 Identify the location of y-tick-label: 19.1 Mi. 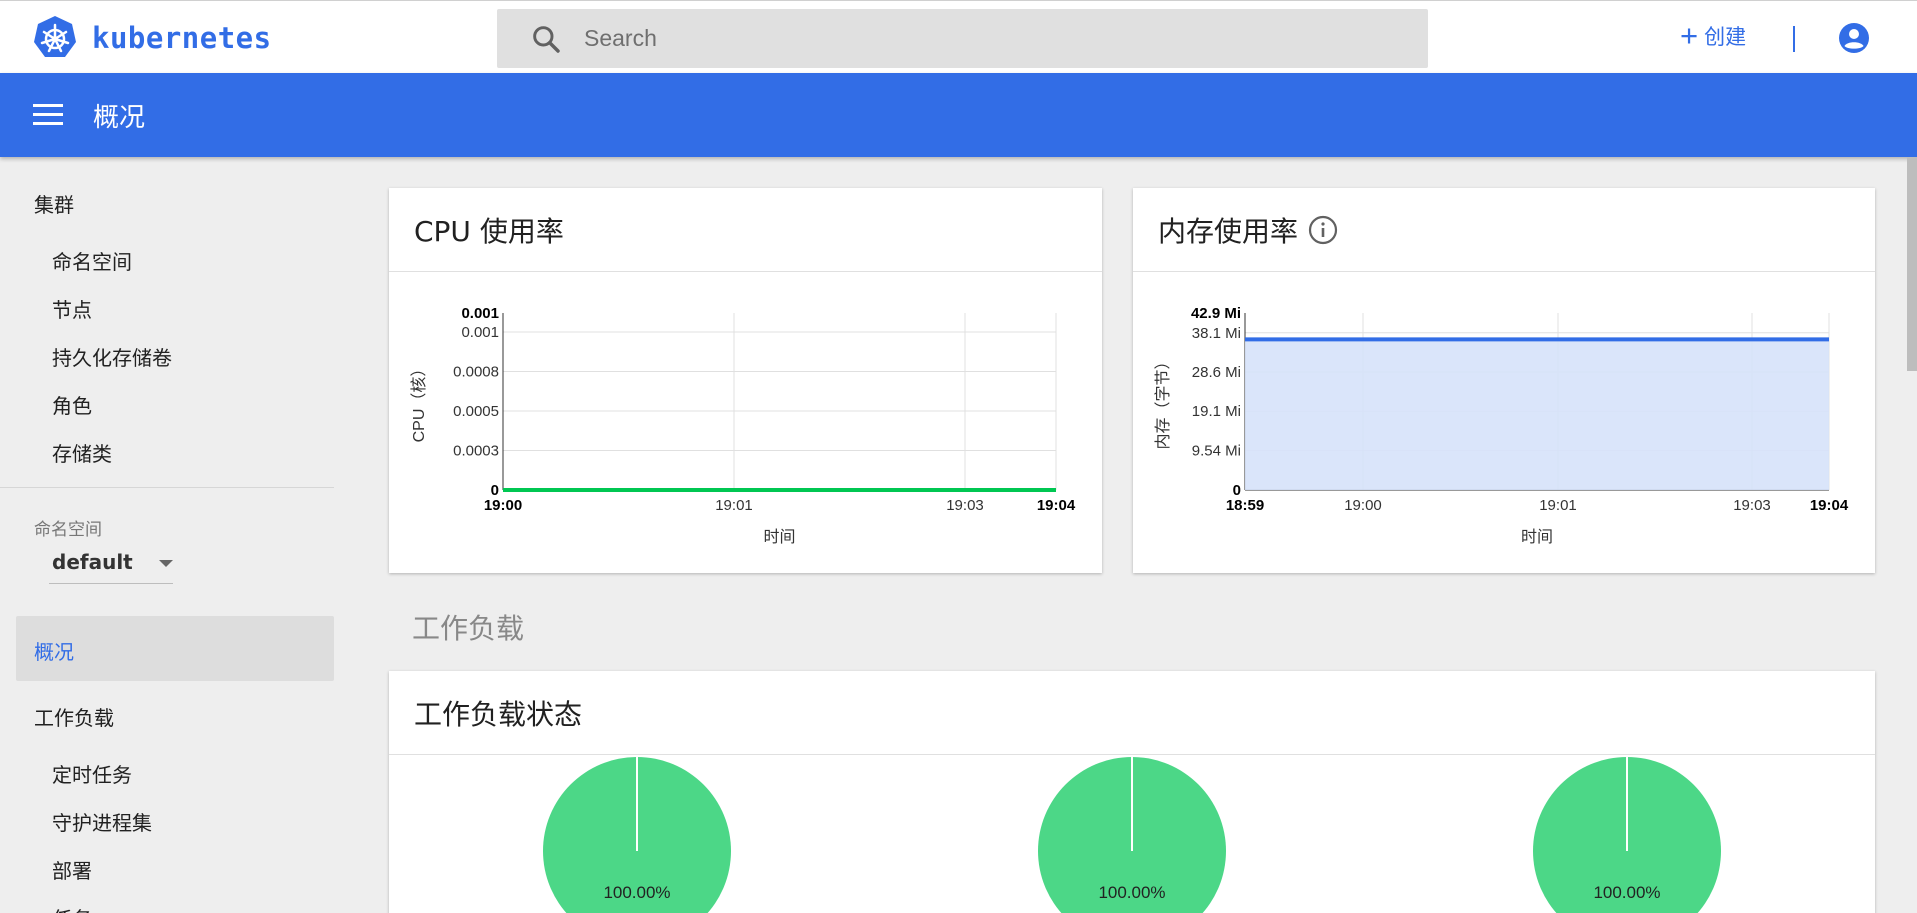
(1216, 411).